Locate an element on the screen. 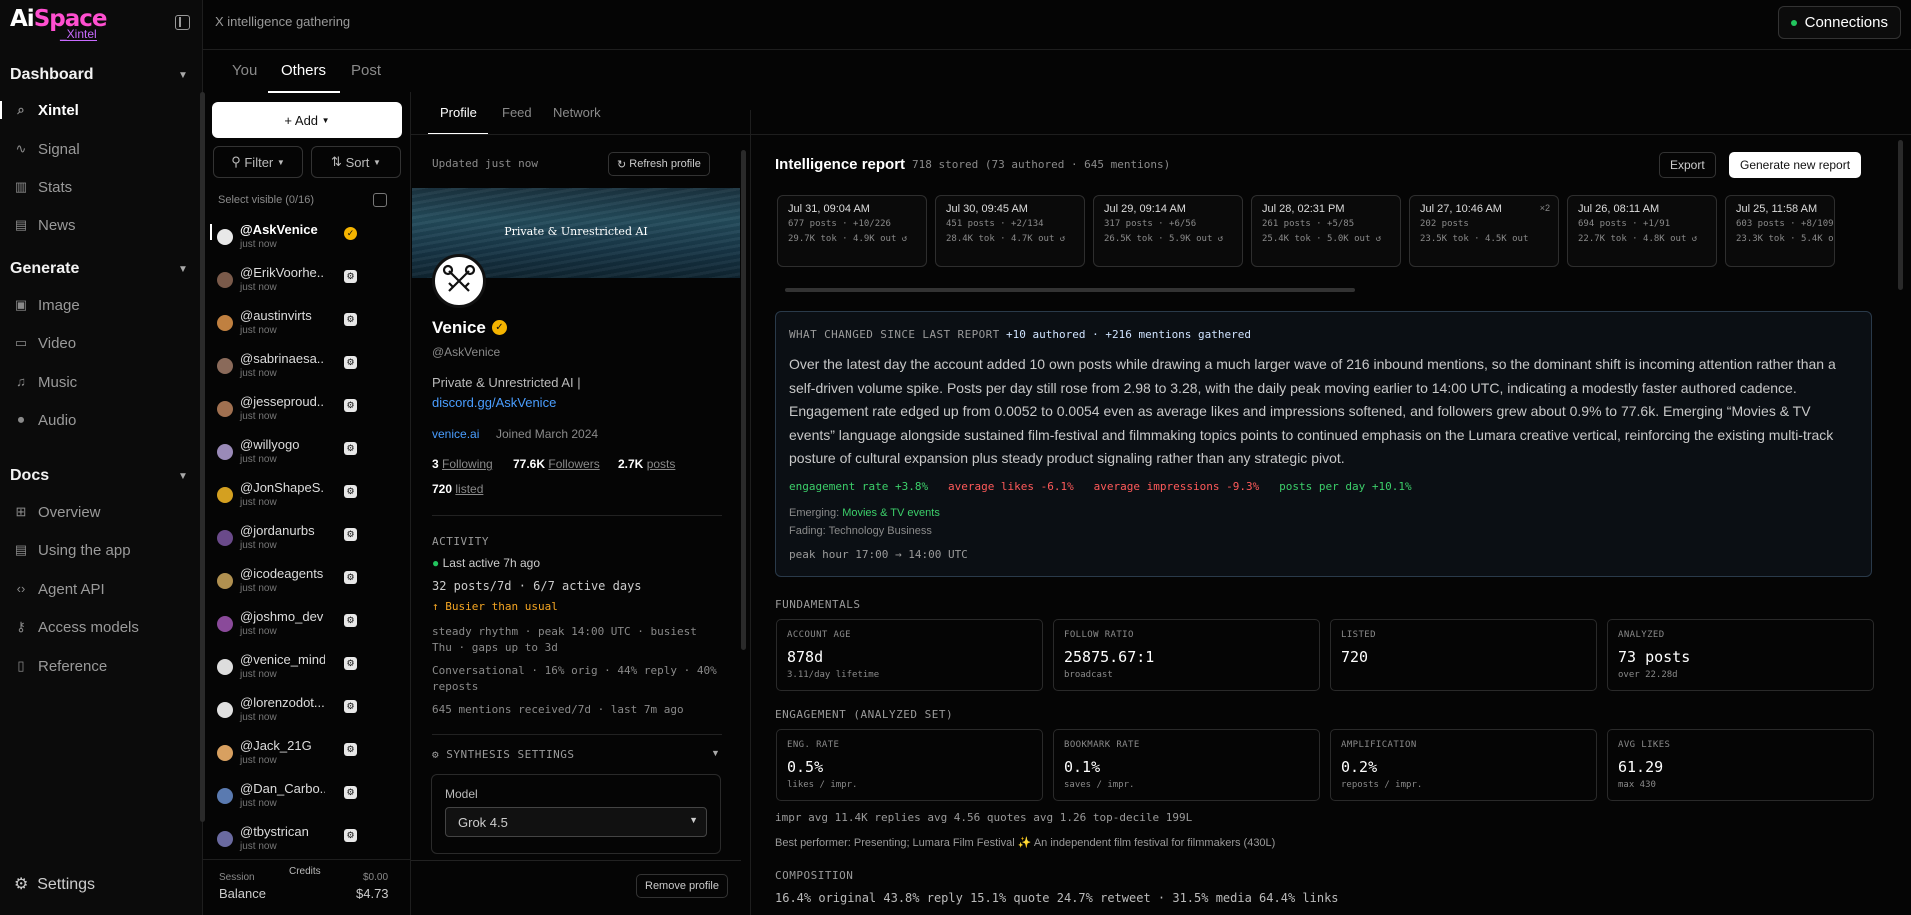 The height and width of the screenshot is (915, 1911). list-item: @icodeagents just now ⚙ is located at coordinates (303, 584).